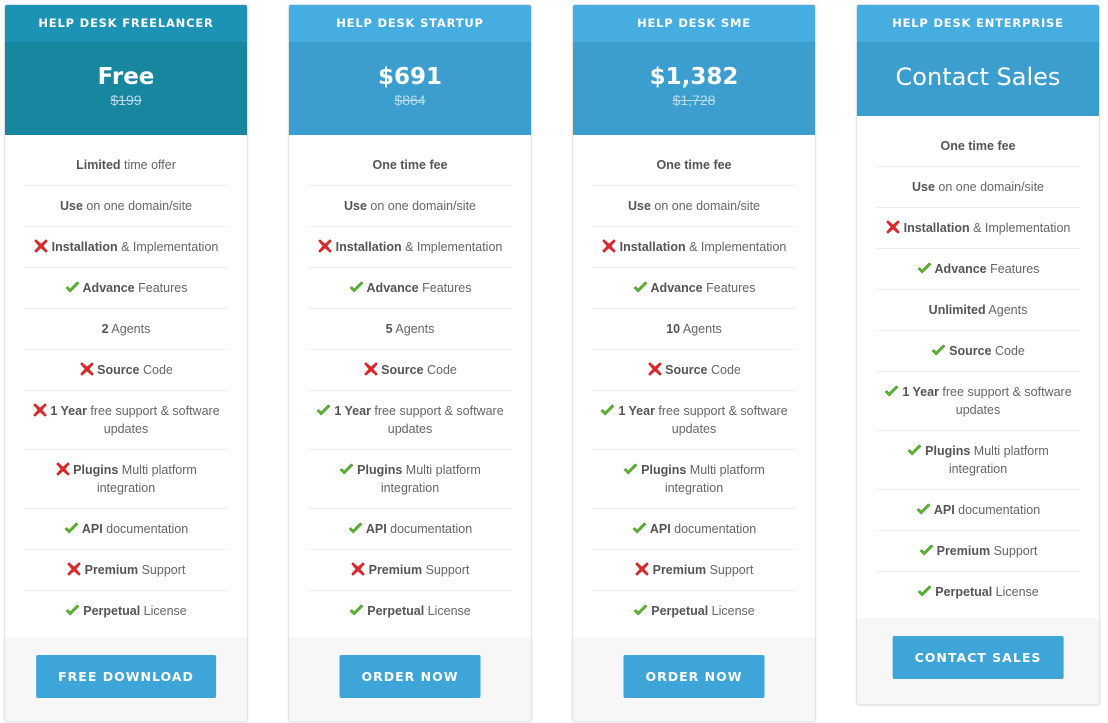 This screenshot has width=1108, height=723. I want to click on feature-bold: Use, so click(355, 206).